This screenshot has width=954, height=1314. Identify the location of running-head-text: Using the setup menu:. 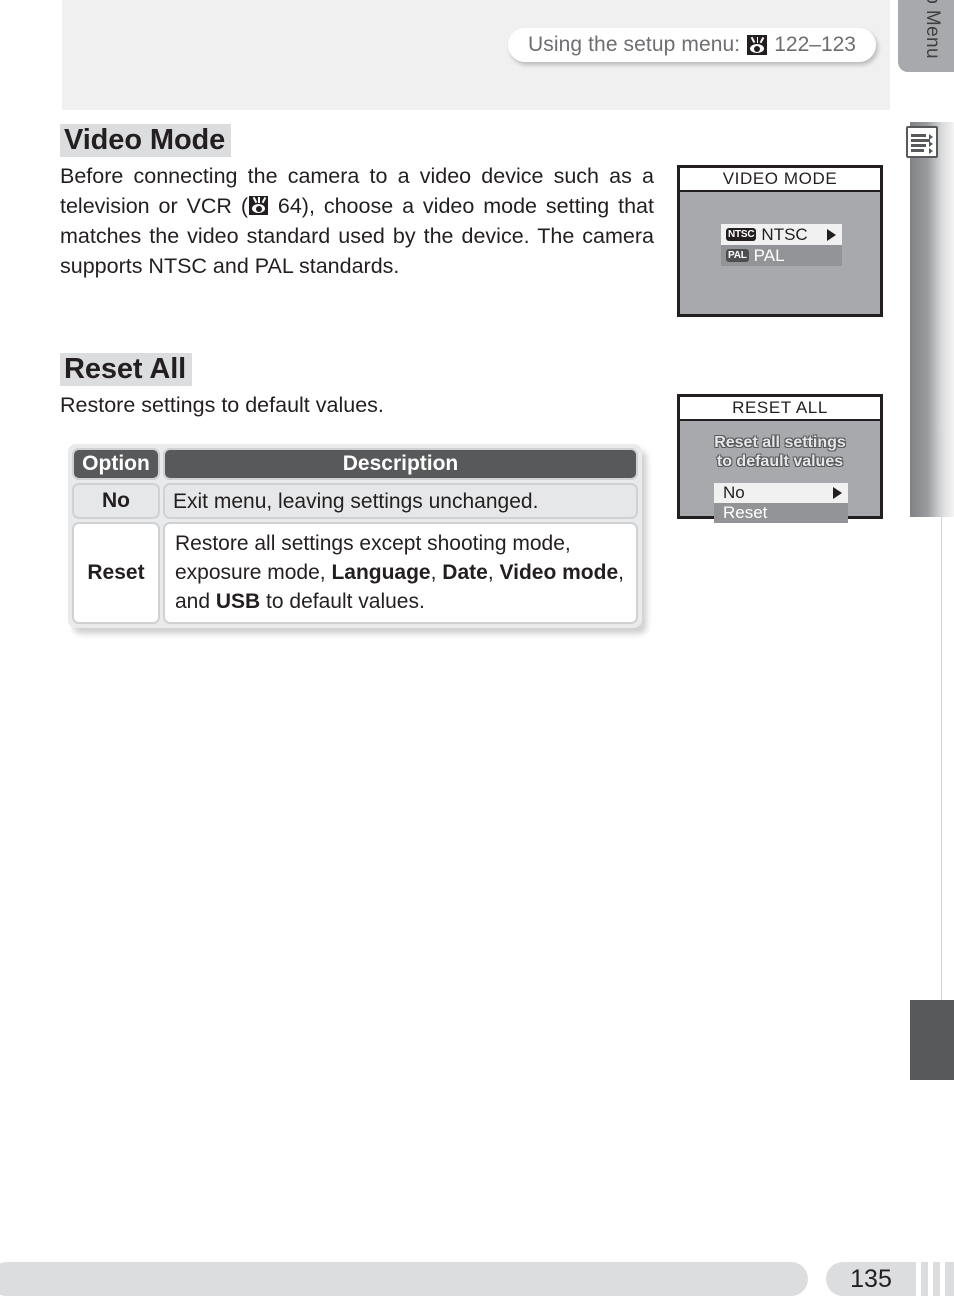
(634, 44).